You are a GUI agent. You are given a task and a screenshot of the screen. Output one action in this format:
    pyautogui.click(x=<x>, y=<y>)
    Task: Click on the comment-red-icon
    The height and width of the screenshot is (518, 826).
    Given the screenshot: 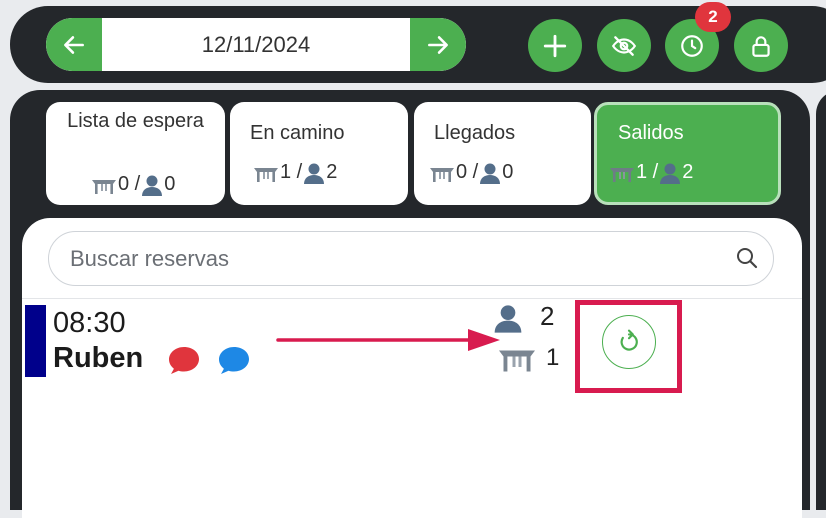 What is the action you would take?
    pyautogui.click(x=184, y=360)
    